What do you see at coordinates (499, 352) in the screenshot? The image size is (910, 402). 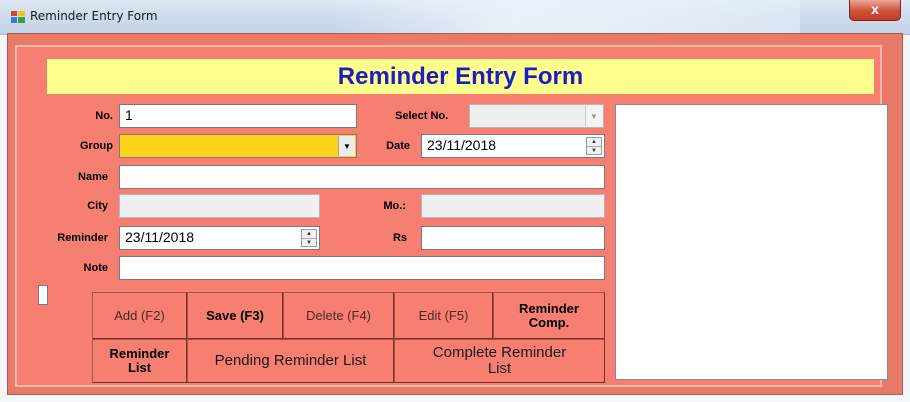 I see `complete-reminder-list-label-line1: Complete Reminder` at bounding box center [499, 352].